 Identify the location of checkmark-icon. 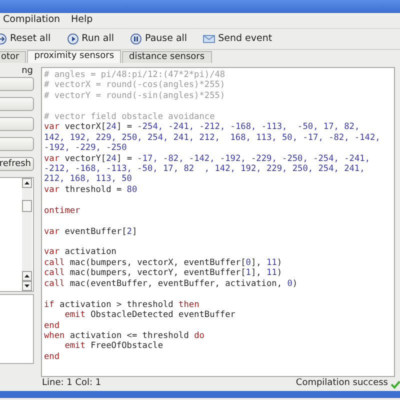
(395, 384).